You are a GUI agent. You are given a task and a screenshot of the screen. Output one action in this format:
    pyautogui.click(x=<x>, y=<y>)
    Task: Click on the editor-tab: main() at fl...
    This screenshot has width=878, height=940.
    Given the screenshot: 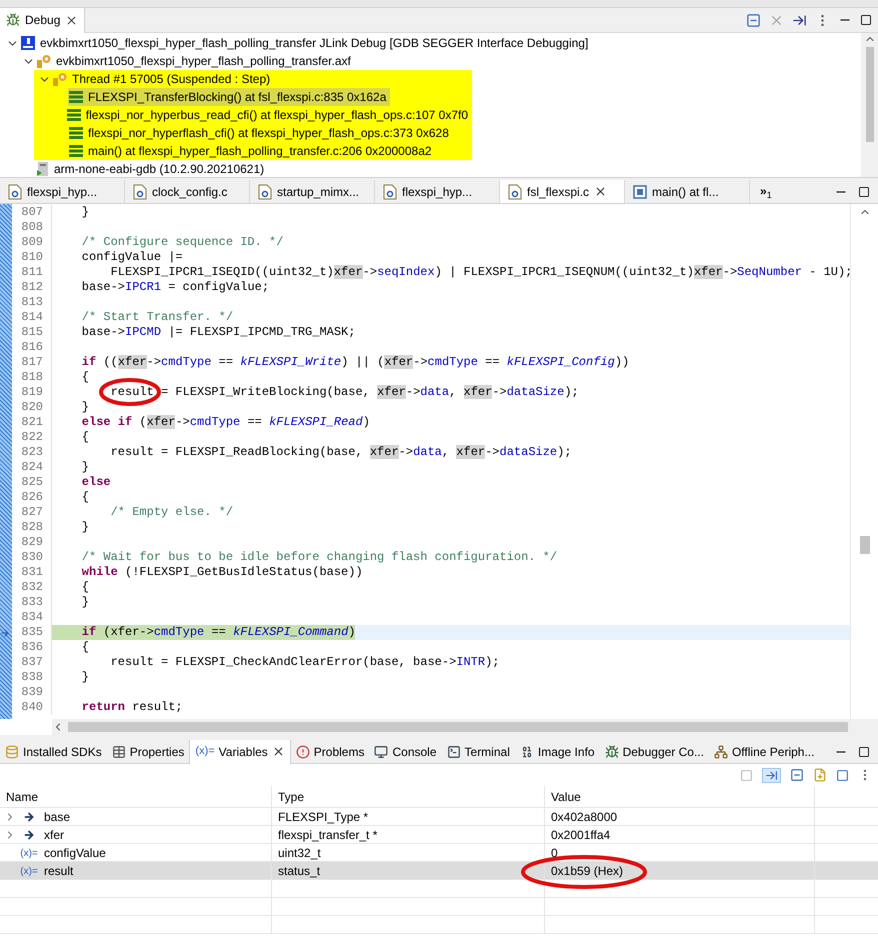 What is the action you would take?
    pyautogui.click(x=687, y=191)
    